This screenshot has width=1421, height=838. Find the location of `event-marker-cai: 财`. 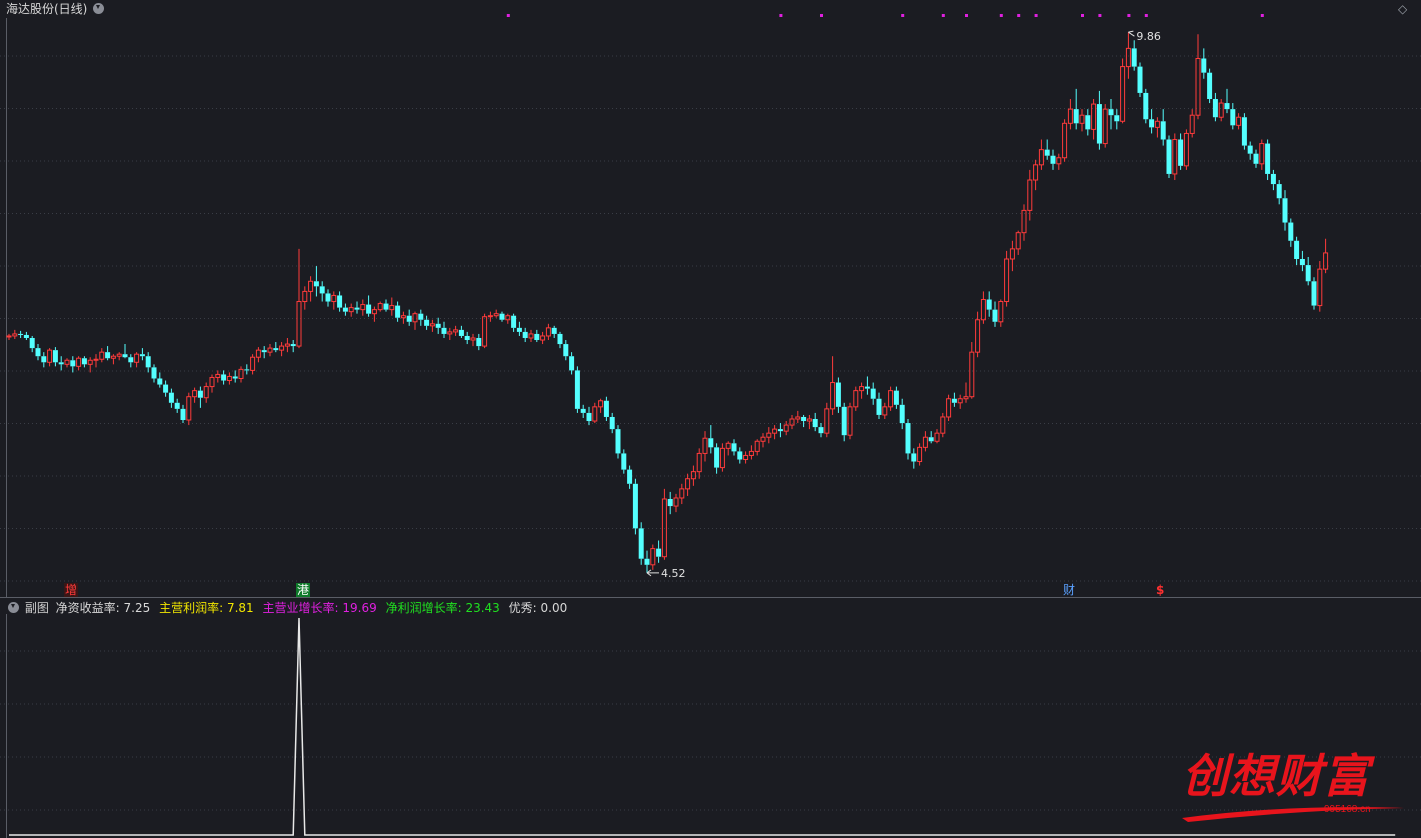

event-marker-cai: 财 is located at coordinates (1069, 590).